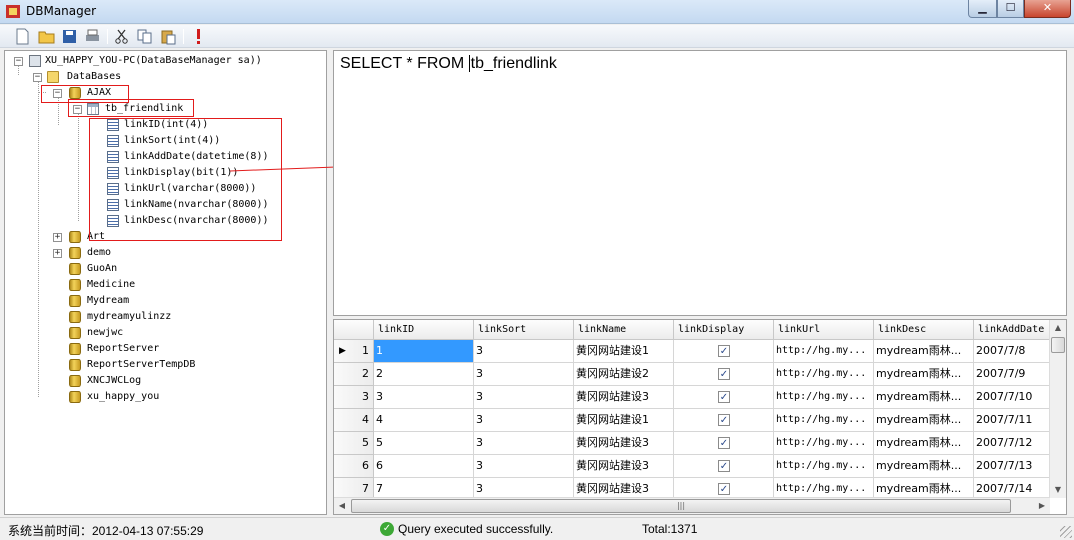  Describe the element at coordinates (22, 36) in the screenshot. I see `new-icon` at that location.